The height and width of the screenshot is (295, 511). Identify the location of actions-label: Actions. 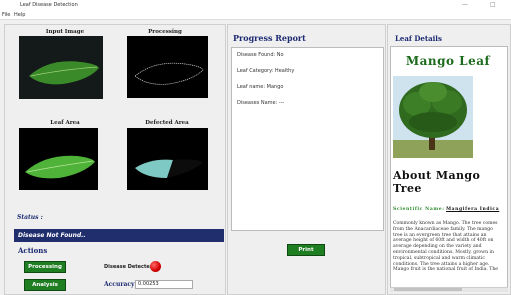
(33, 250).